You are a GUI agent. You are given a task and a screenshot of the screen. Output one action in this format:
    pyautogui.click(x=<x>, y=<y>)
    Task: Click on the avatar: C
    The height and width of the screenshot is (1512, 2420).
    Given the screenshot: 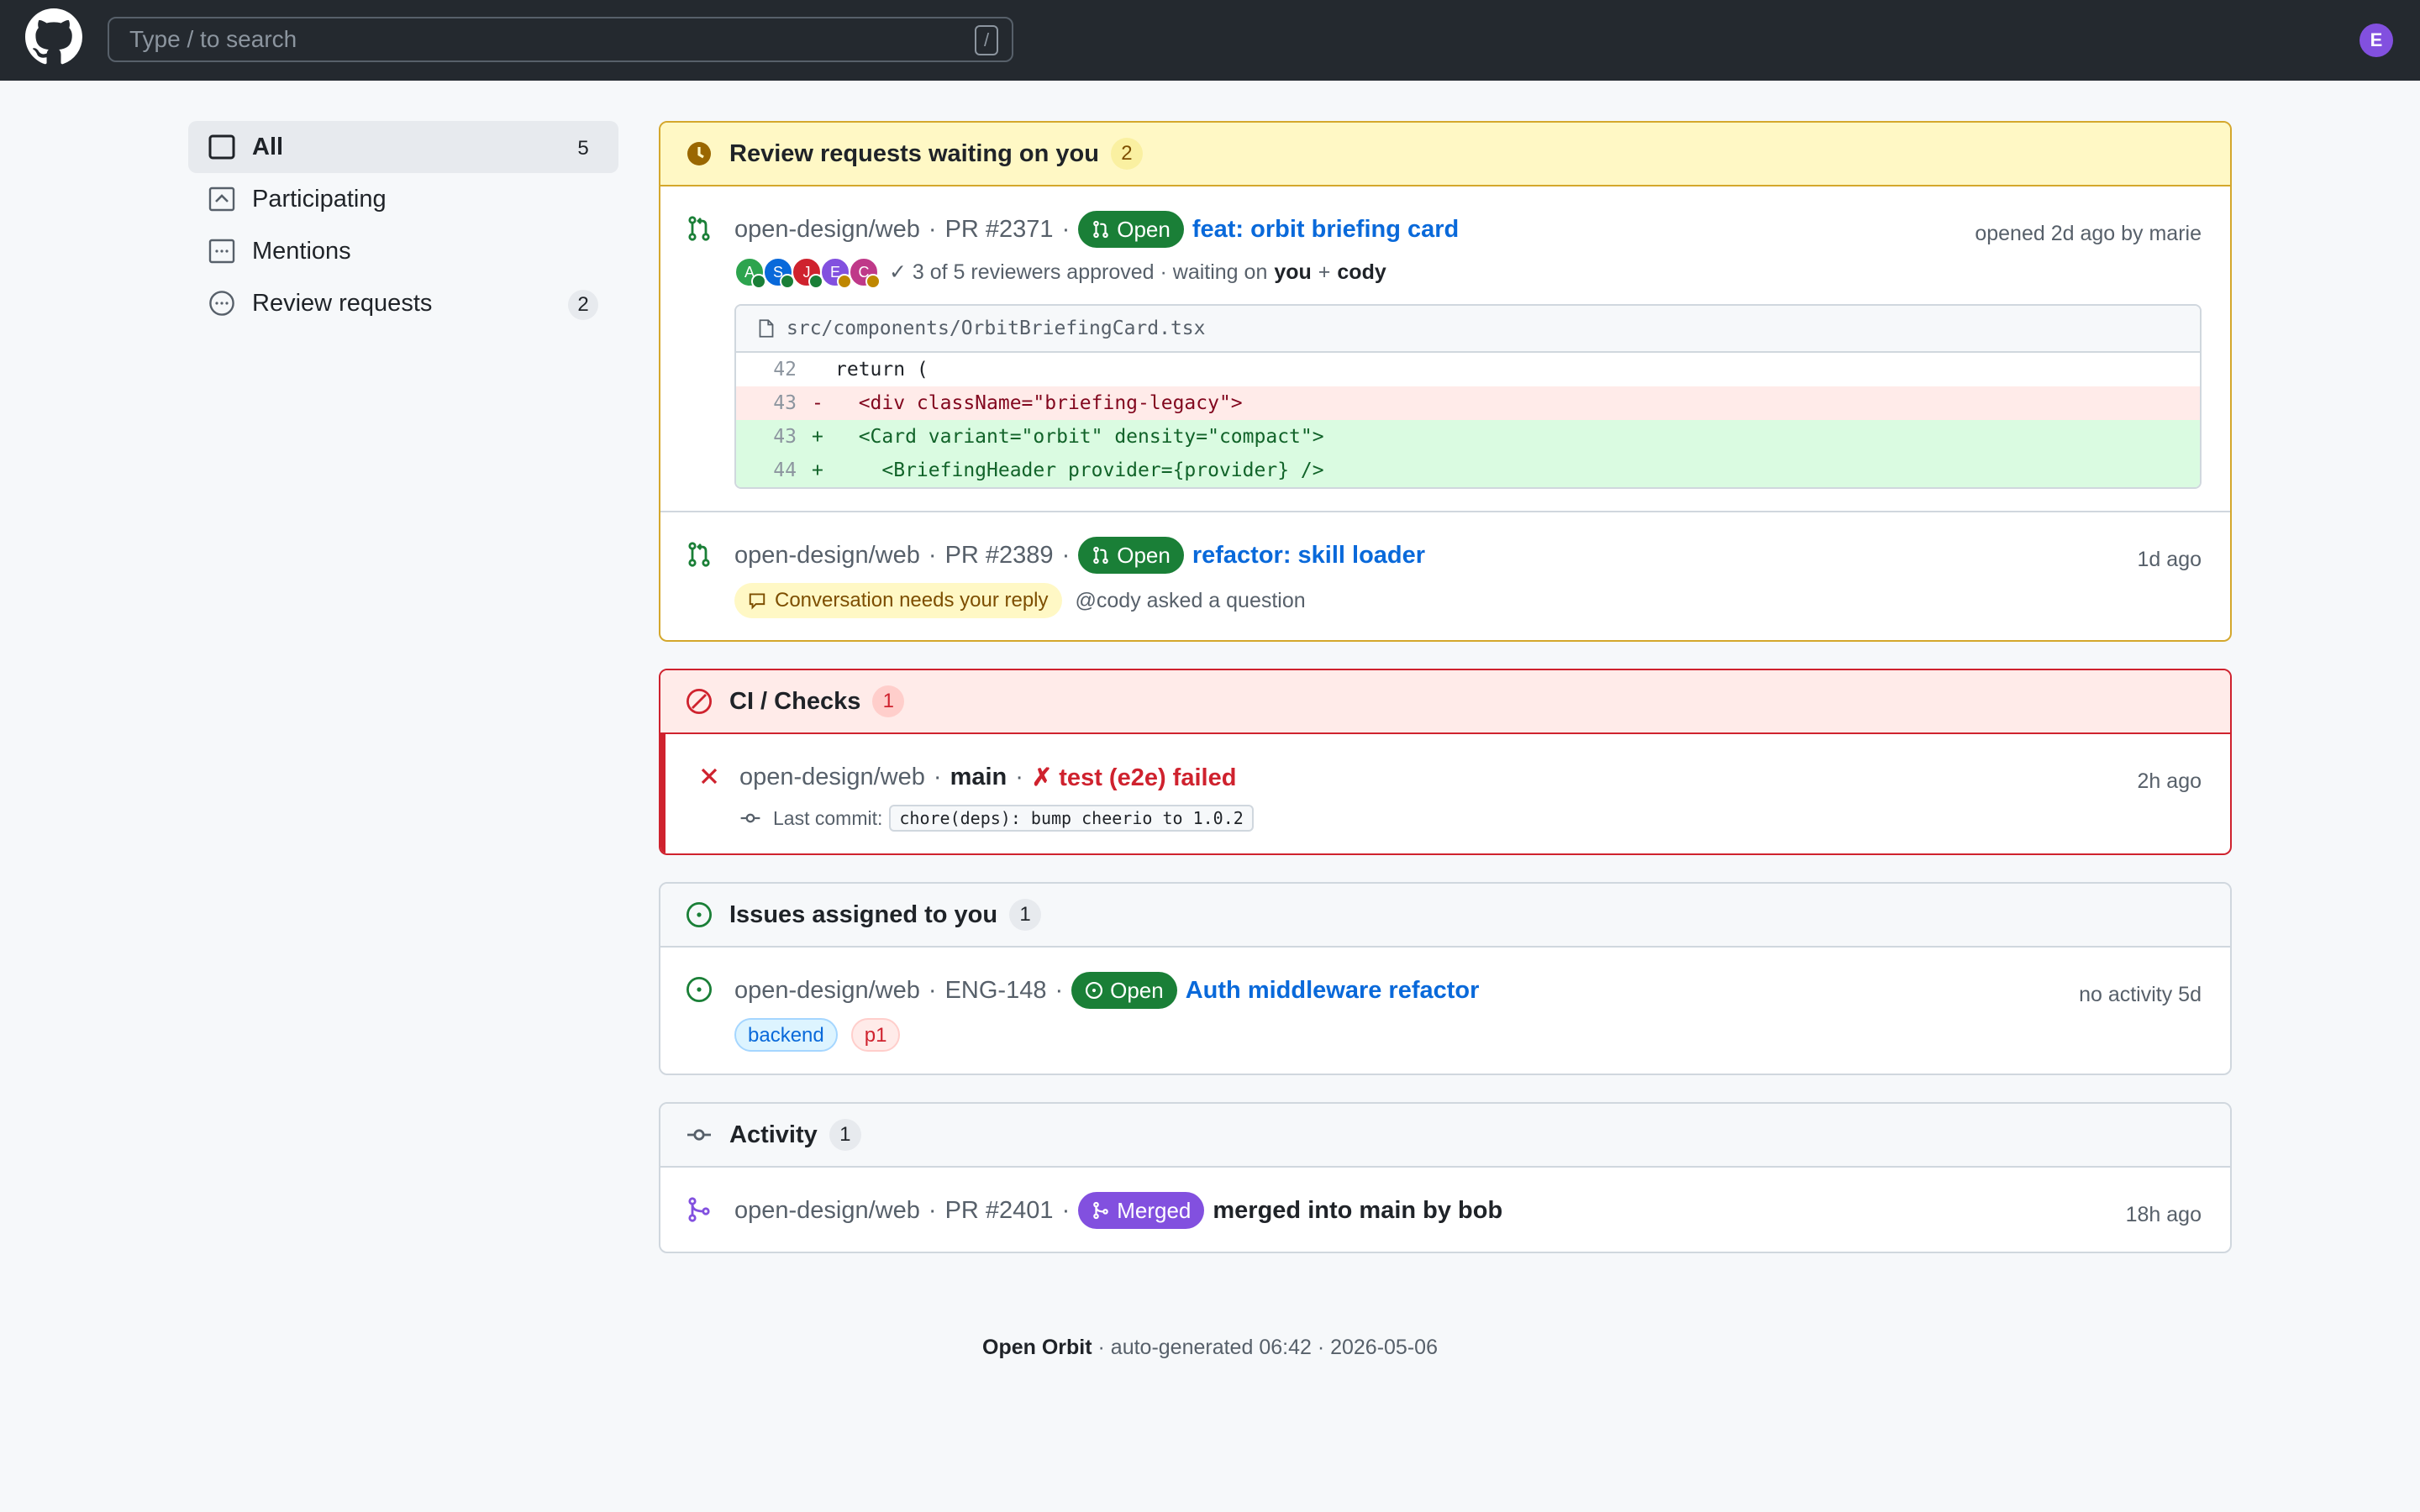 What is the action you would take?
    pyautogui.click(x=865, y=273)
    